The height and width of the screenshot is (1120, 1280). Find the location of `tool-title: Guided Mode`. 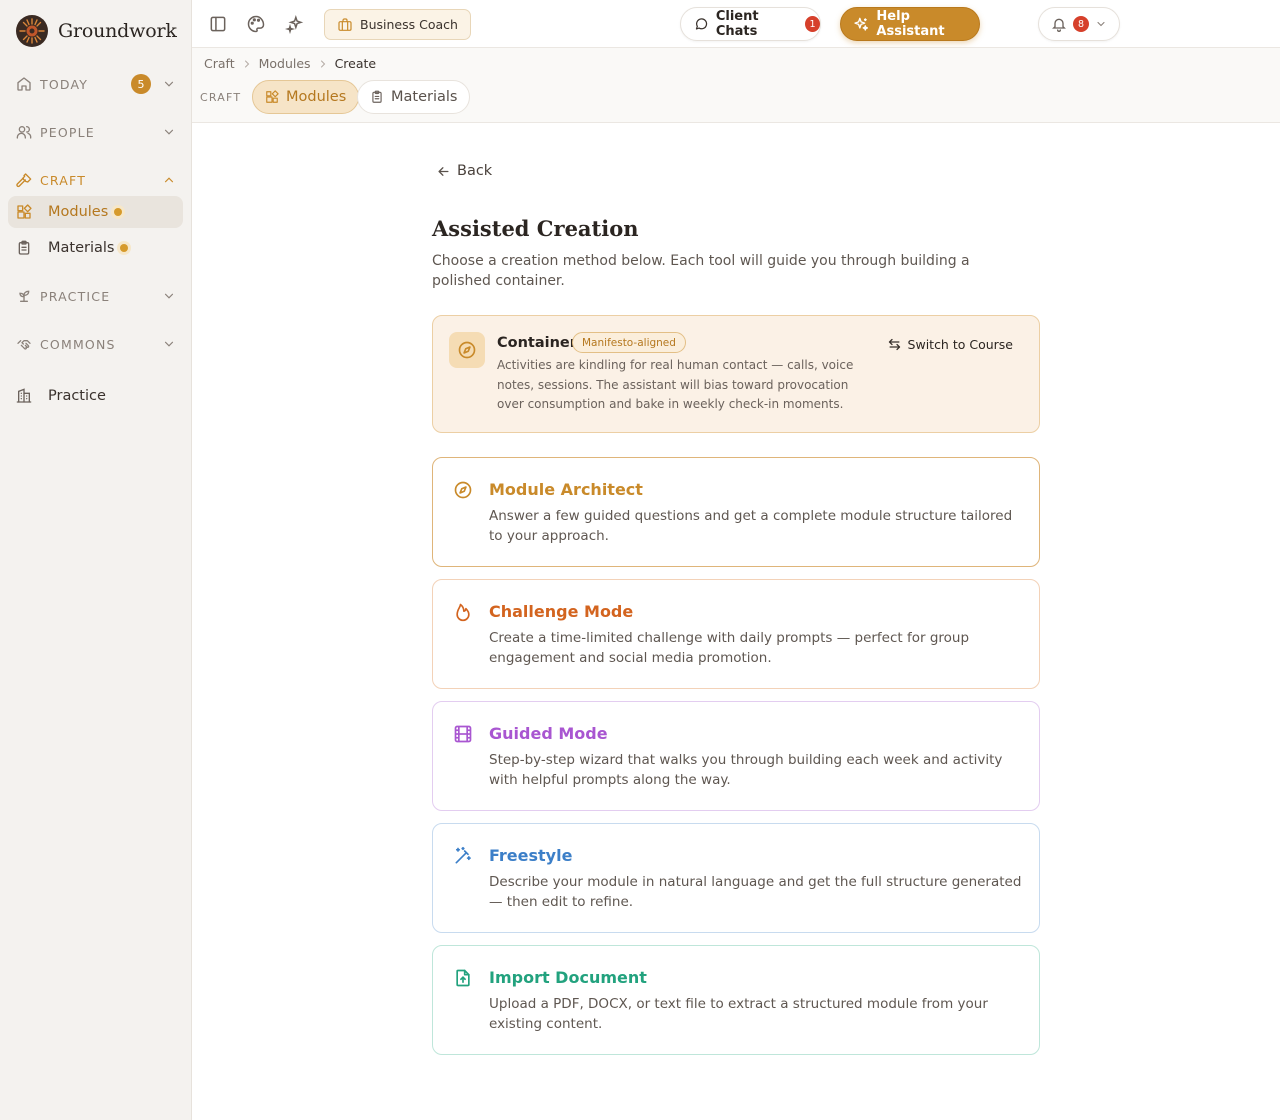

tool-title: Guided Mode is located at coordinates (548, 733).